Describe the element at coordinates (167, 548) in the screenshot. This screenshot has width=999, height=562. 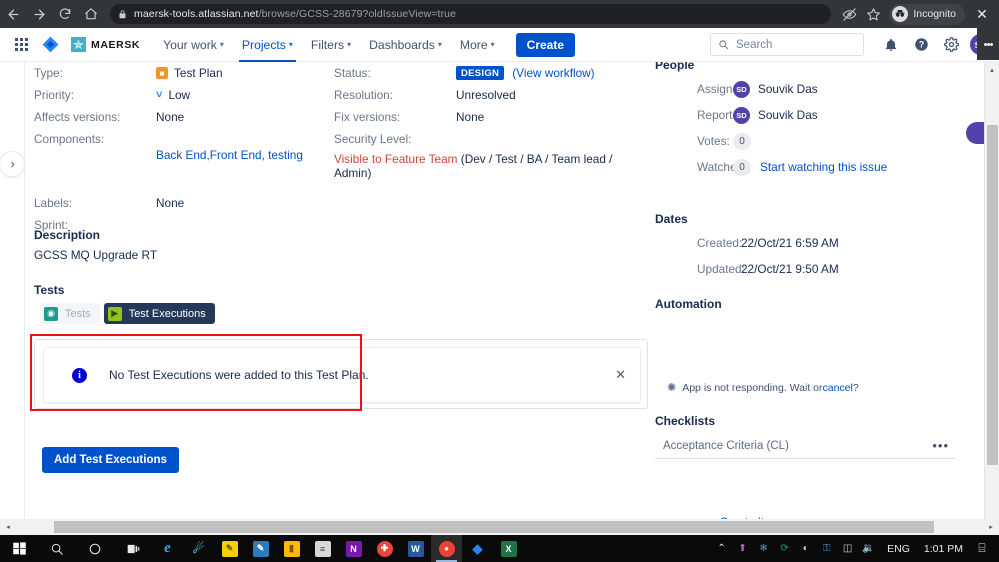
I see `taskbar-app-internet-explorer: e` at that location.